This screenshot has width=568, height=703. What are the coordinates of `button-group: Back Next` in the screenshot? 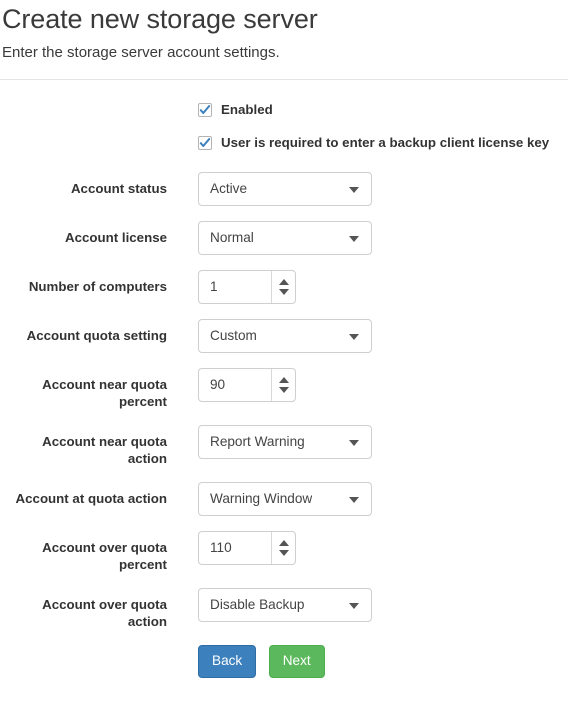 It's located at (246, 661).